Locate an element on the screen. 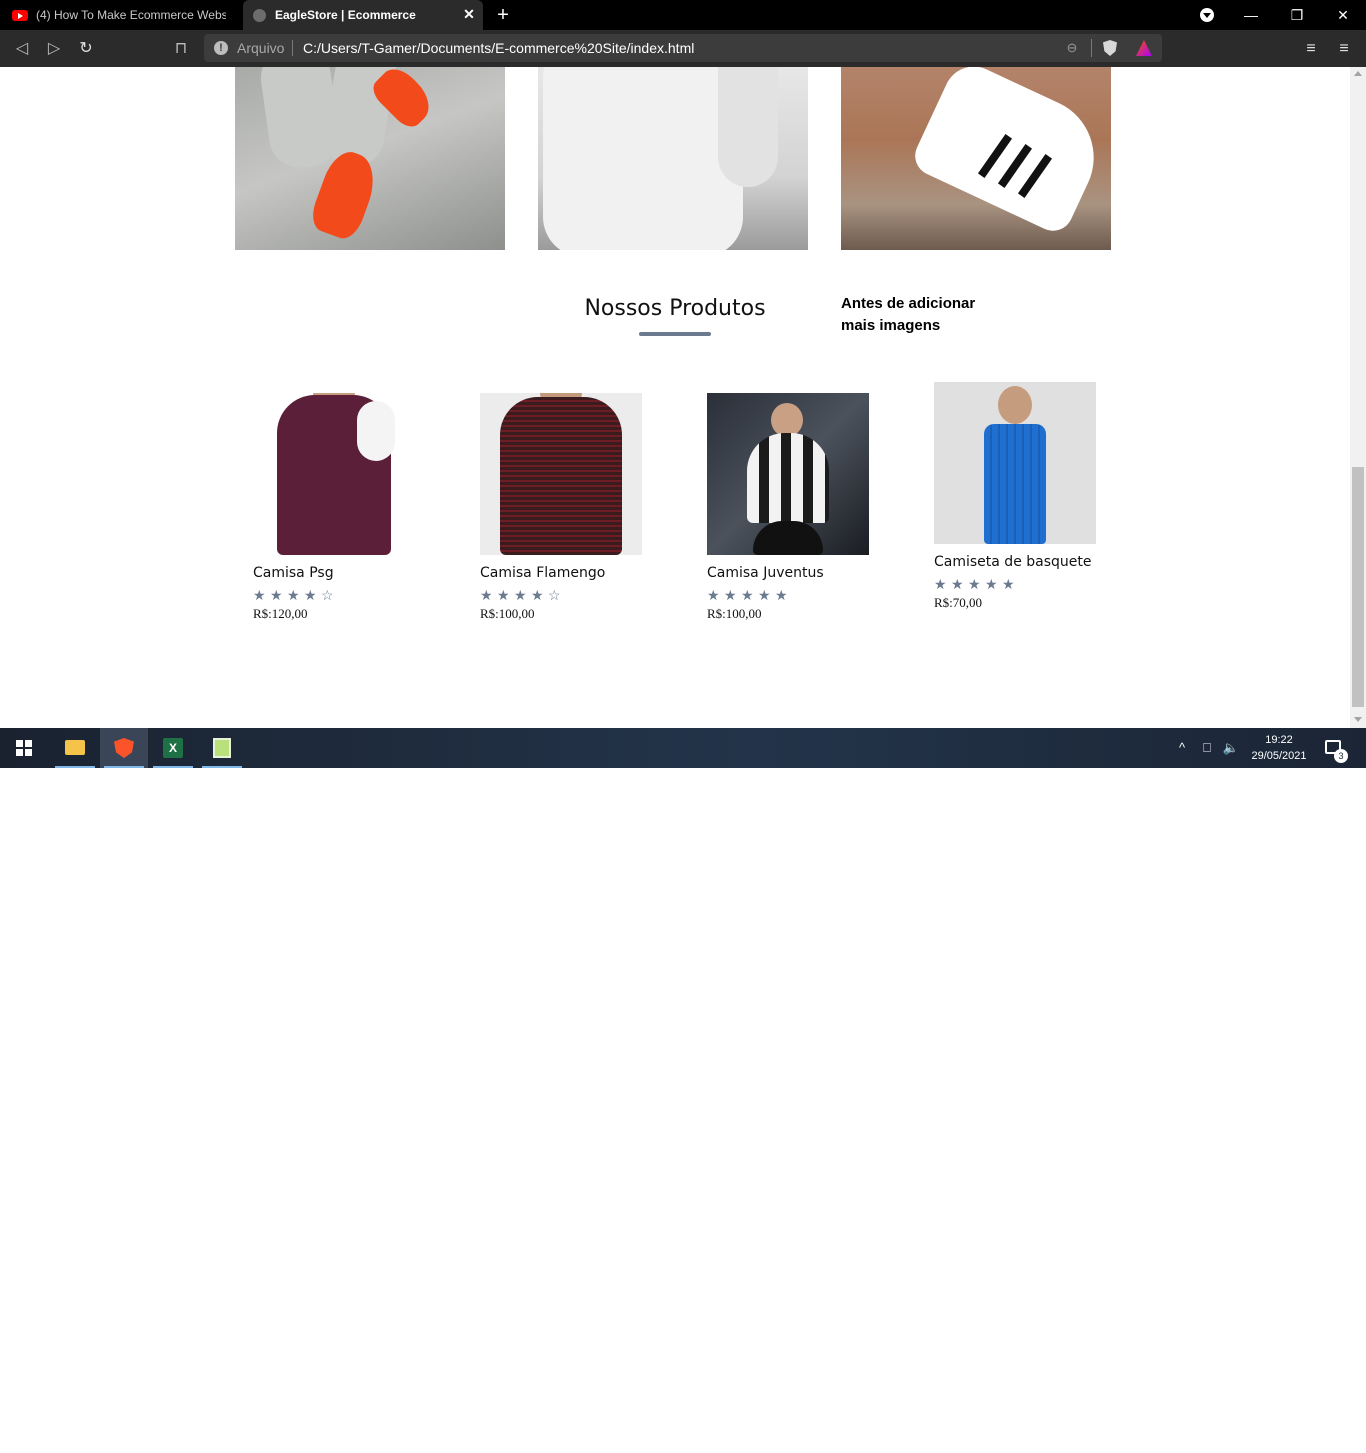 This screenshot has height=1453, width=1366. sneaker-shape is located at coordinates (1009, 152).